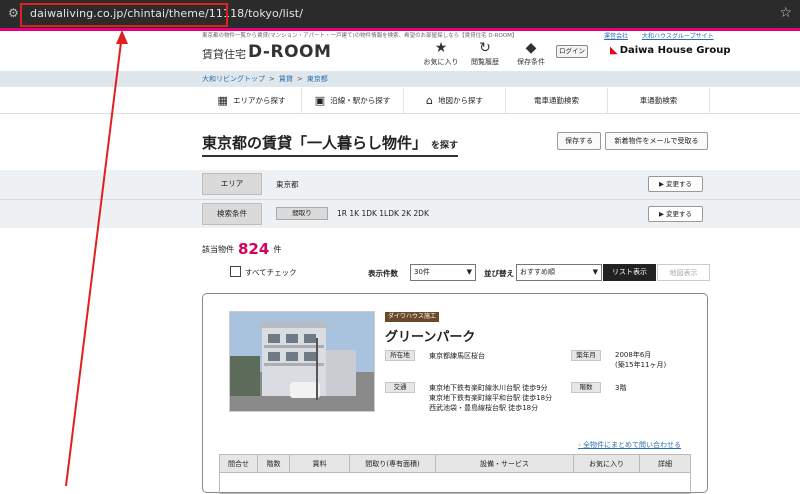  I want to click on built-value: 2008年6月 (築15年11ヶ月), so click(641, 360).